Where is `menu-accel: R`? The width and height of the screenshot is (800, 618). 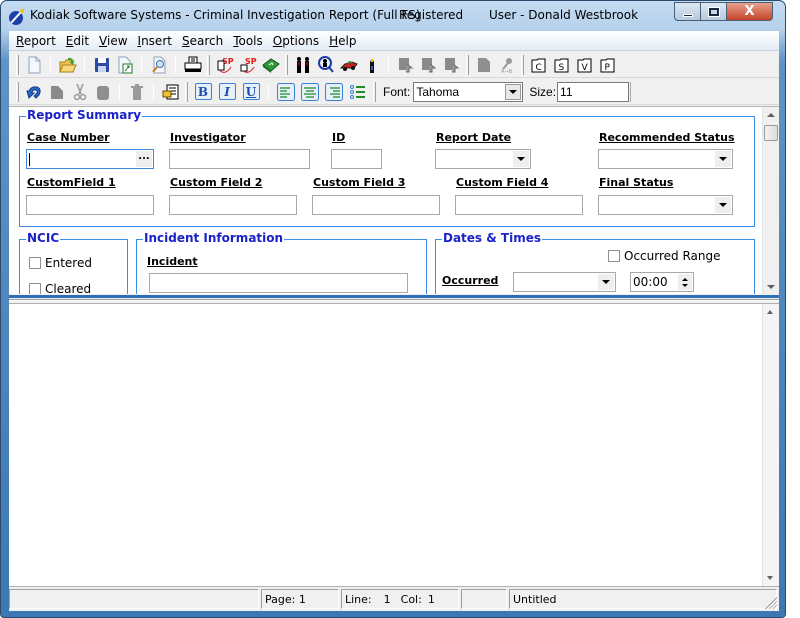 menu-accel: R is located at coordinates (20, 41).